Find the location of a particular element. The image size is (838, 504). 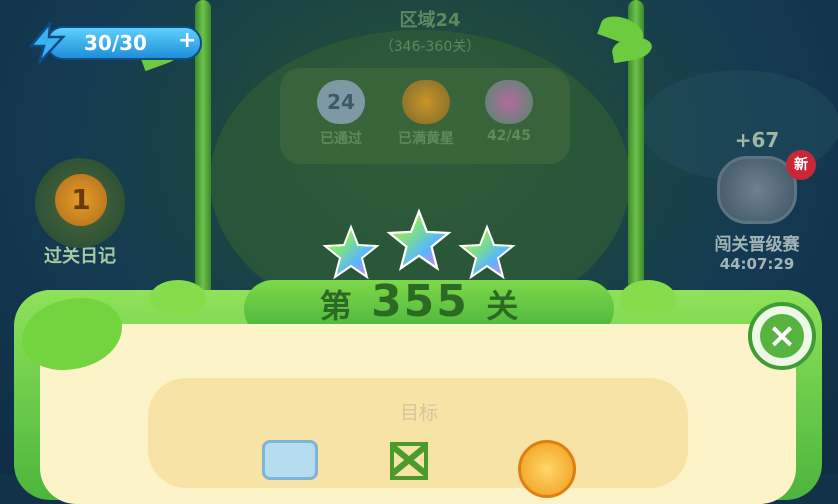

level-suffix: 关 is located at coordinates (503, 306).